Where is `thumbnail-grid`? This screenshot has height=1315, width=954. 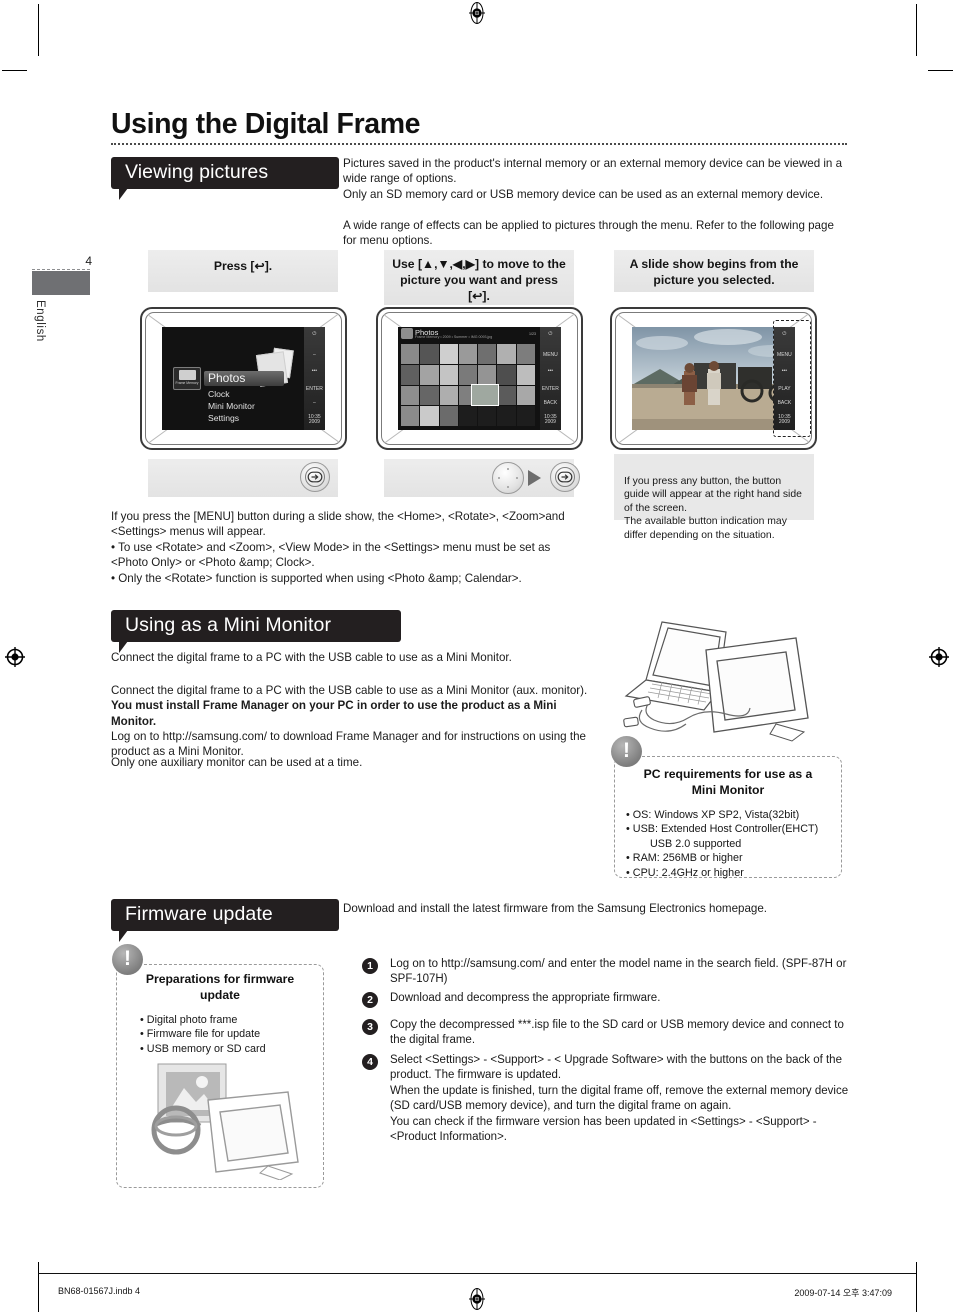 thumbnail-grid is located at coordinates (468, 385).